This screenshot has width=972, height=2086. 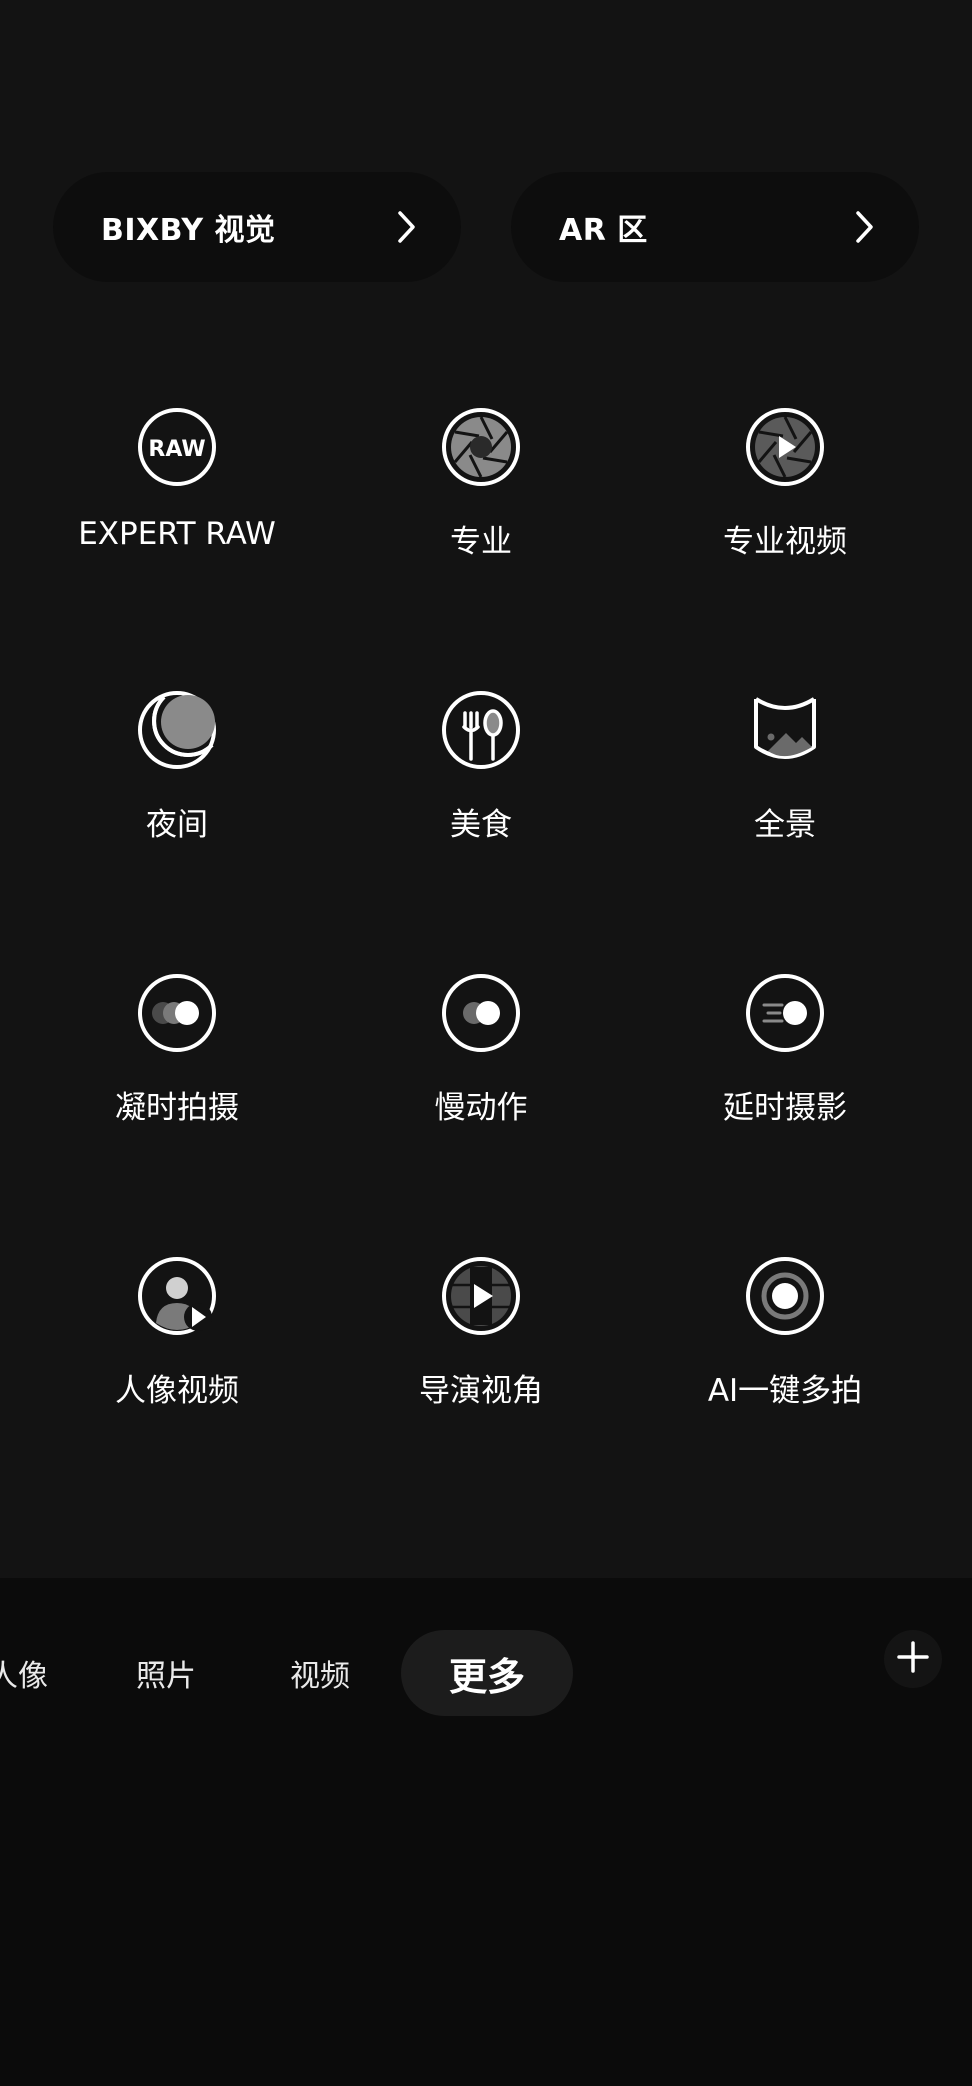 What do you see at coordinates (177, 730) in the screenshot?
I see `moon-icon` at bounding box center [177, 730].